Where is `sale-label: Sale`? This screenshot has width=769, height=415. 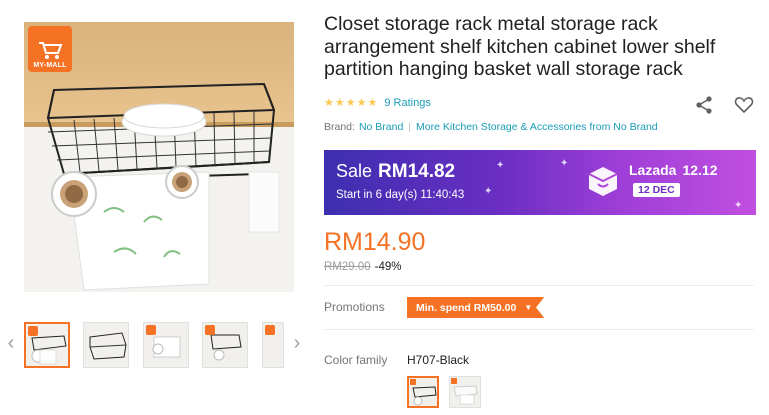 sale-label: Sale is located at coordinates (354, 171).